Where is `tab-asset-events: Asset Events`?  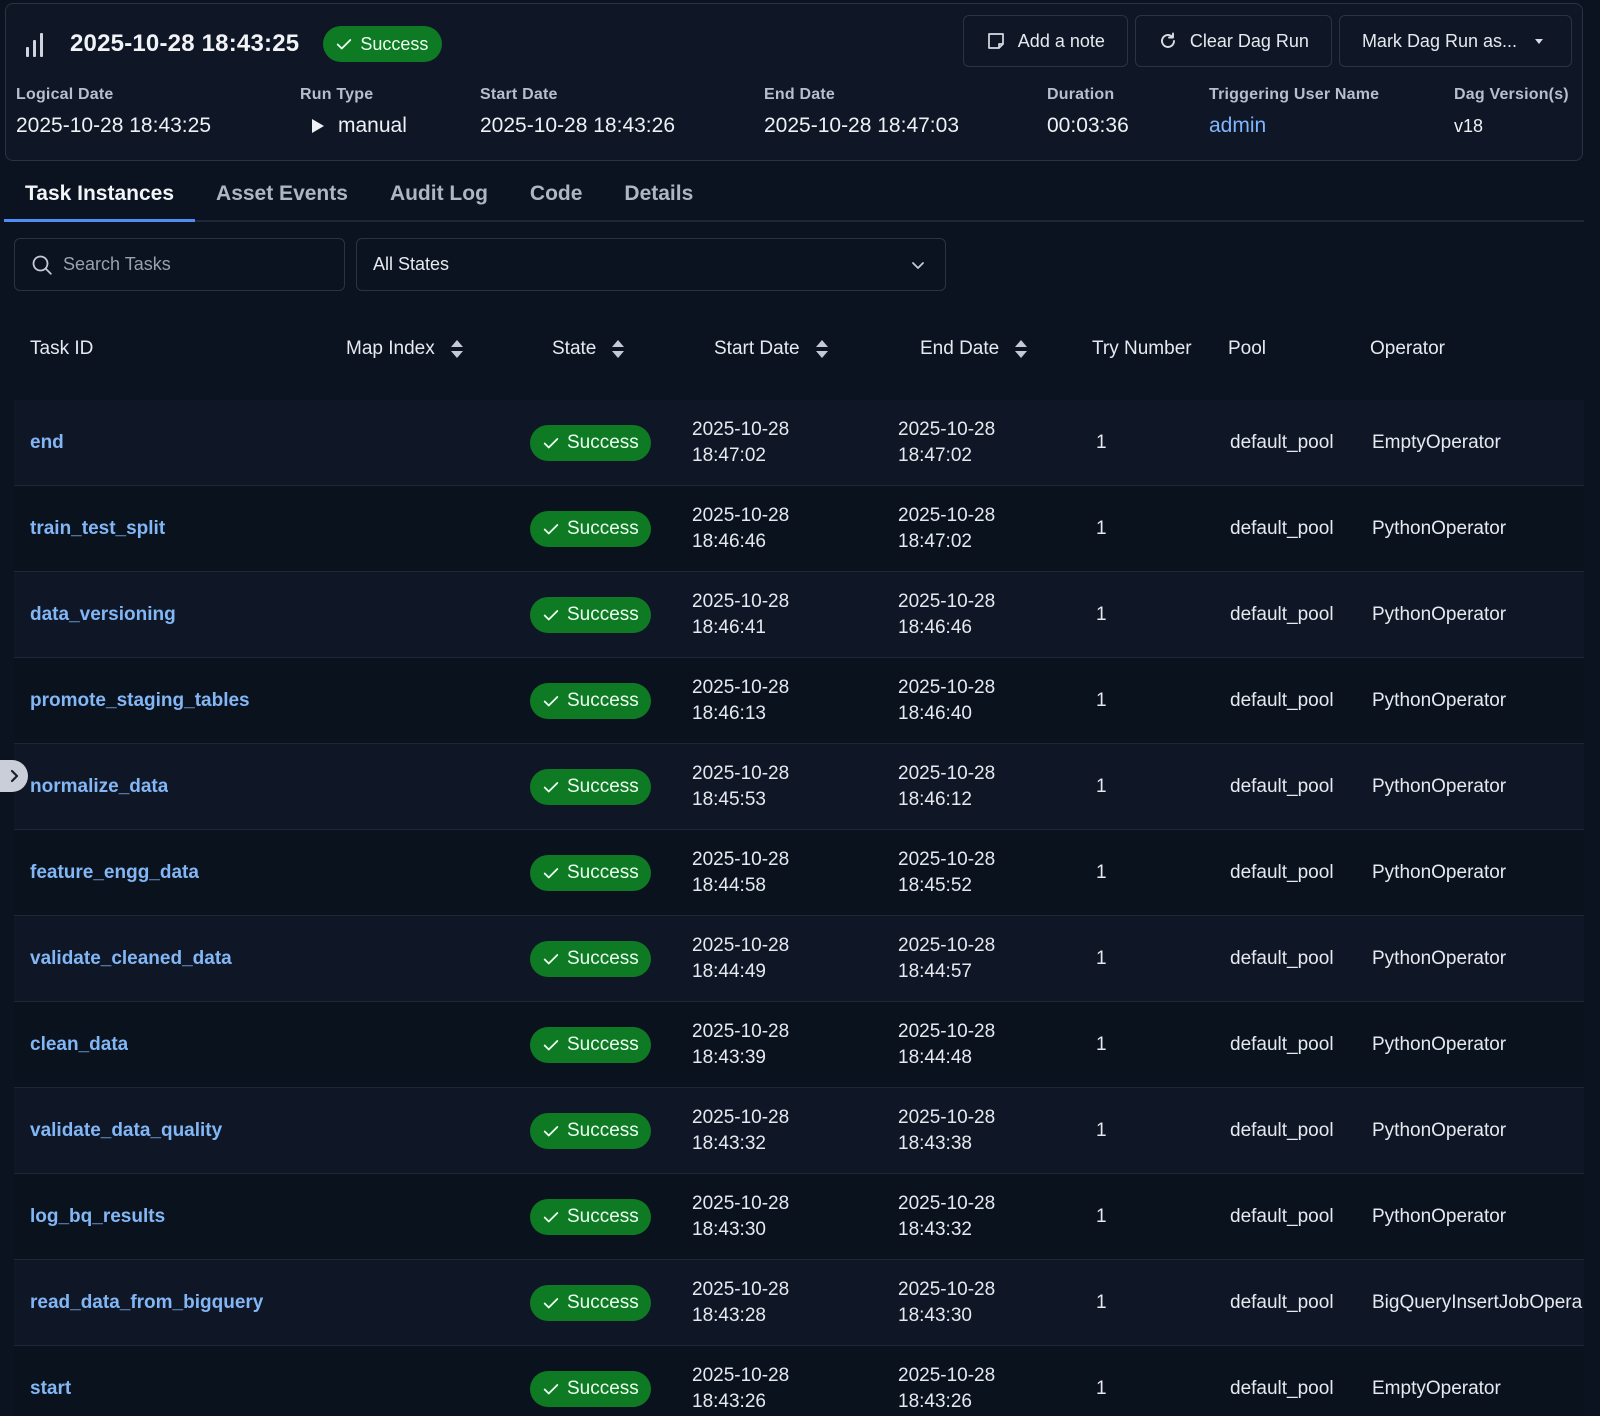
tab-asset-events: Asset Events is located at coordinates (282, 196).